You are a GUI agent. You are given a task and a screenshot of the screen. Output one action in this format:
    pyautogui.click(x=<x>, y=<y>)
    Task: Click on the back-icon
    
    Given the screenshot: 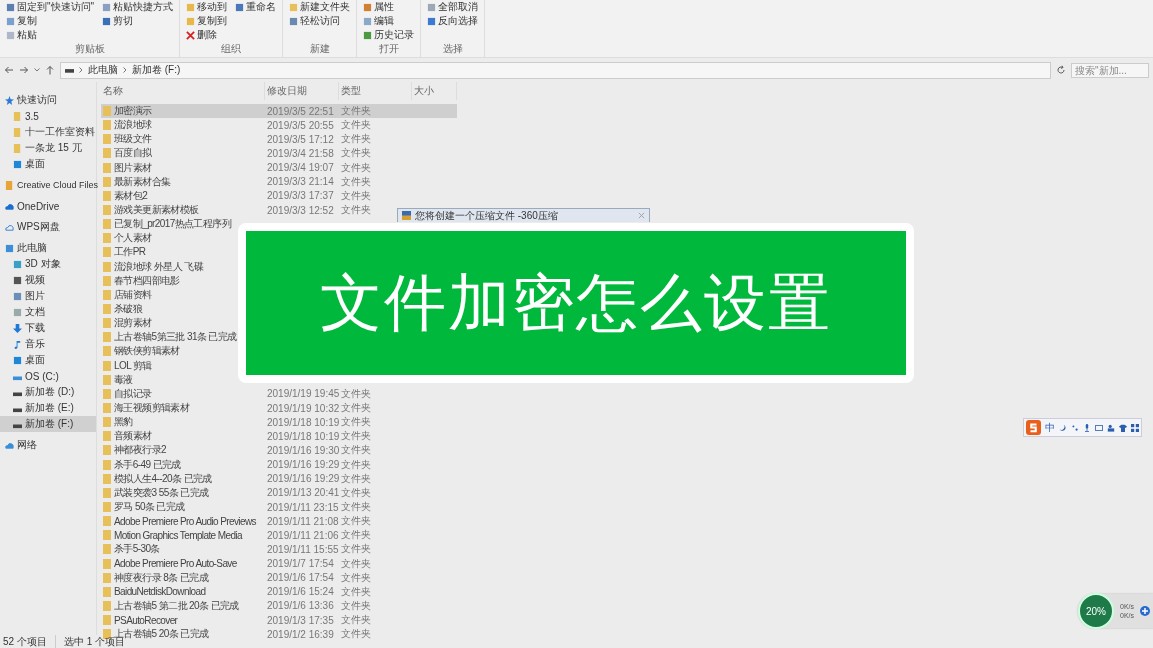 What is the action you would take?
    pyautogui.click(x=9, y=70)
    